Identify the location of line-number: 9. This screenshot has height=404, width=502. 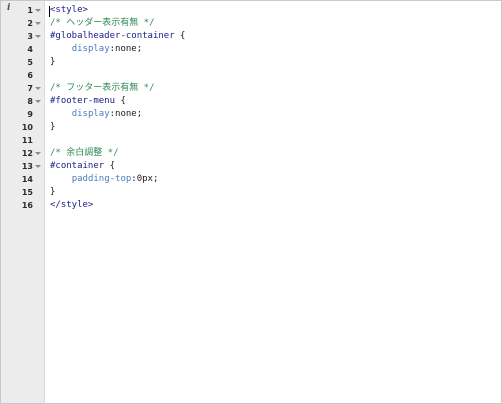
(30, 114).